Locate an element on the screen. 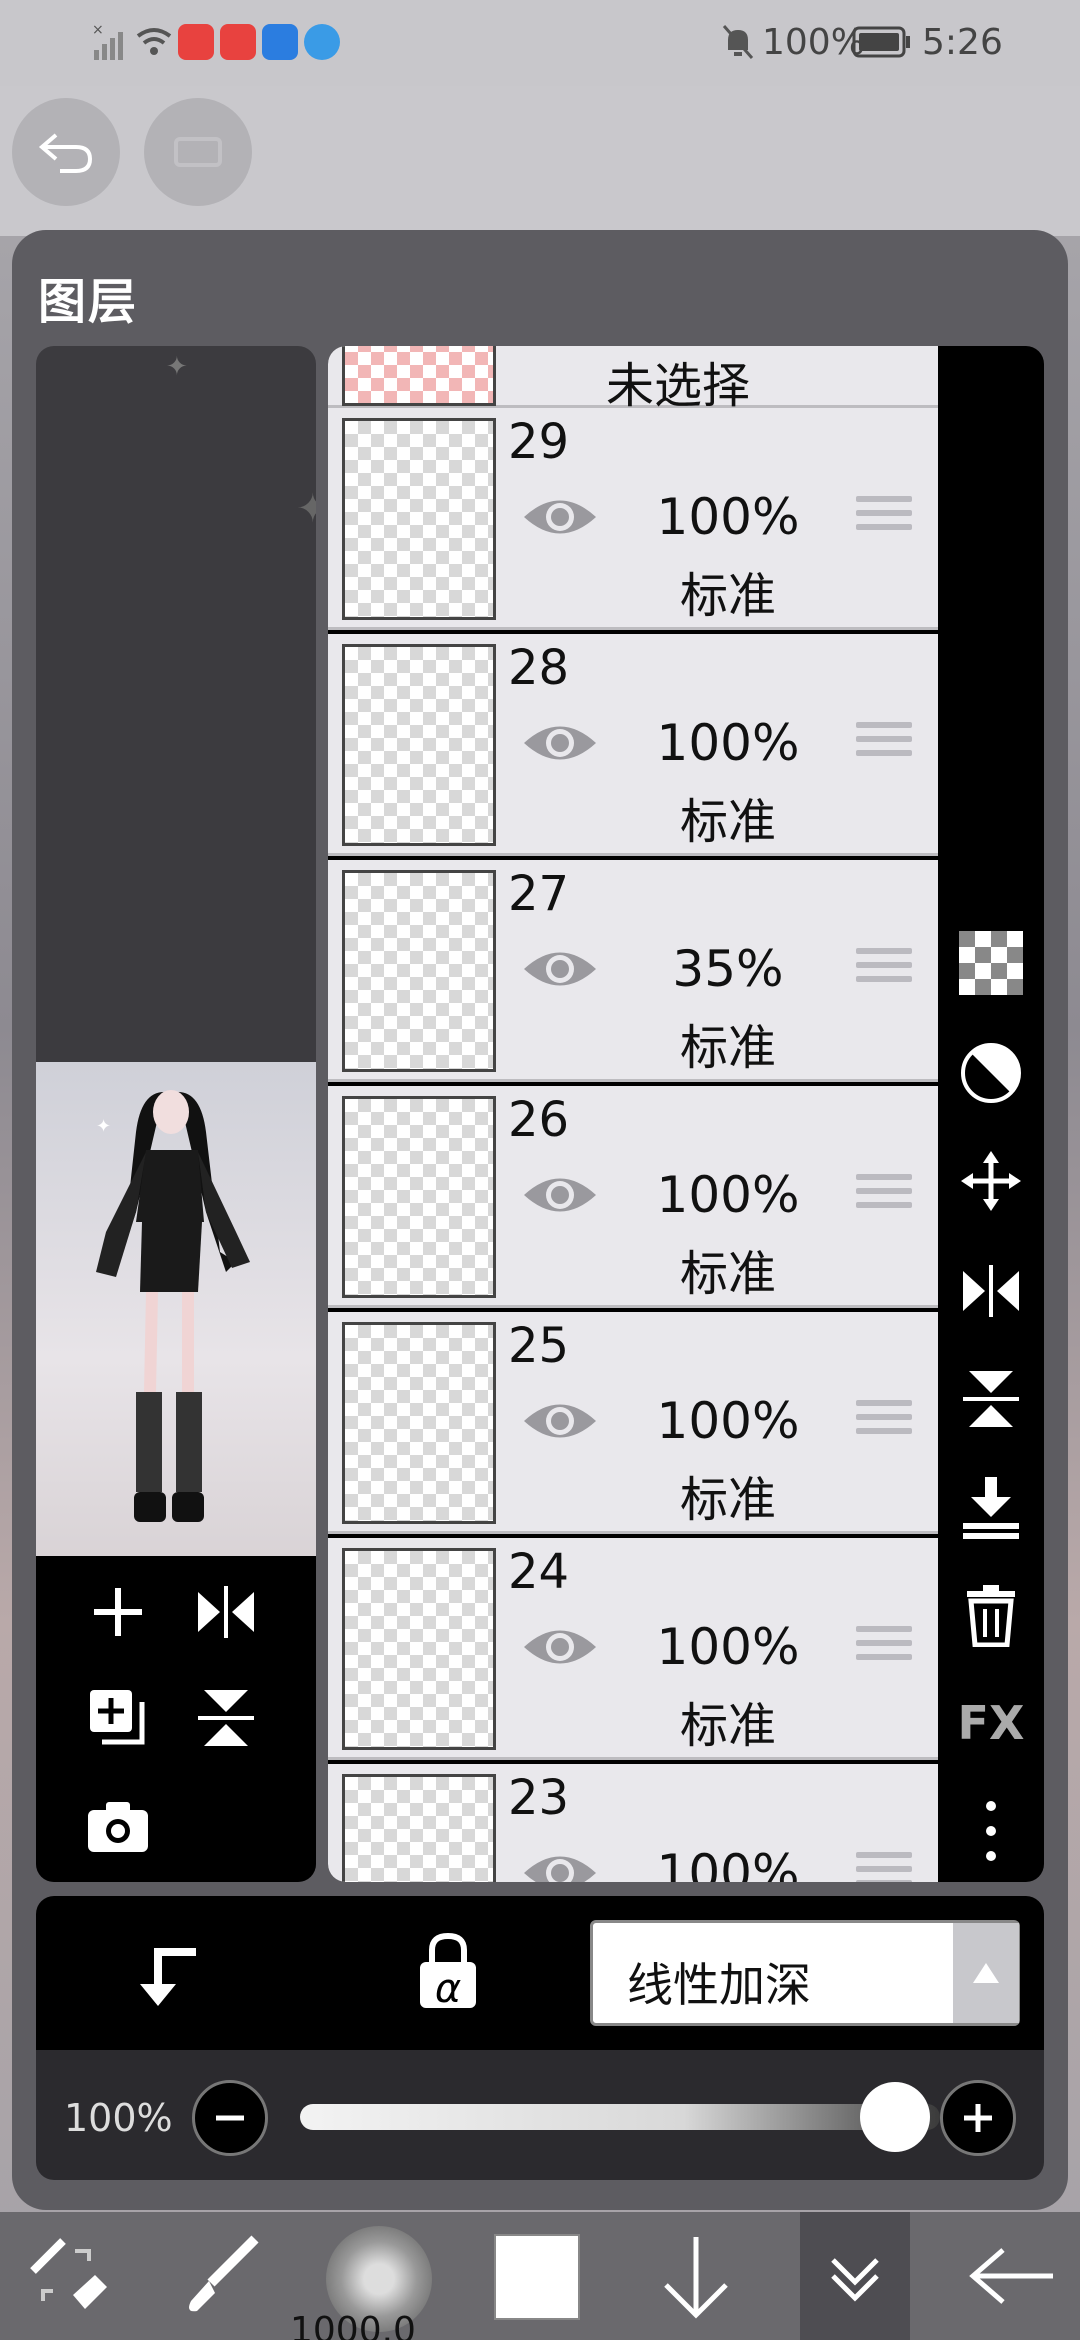 The height and width of the screenshot is (2340, 1080). layer-row: 29 100% 标准 is located at coordinates (633, 519).